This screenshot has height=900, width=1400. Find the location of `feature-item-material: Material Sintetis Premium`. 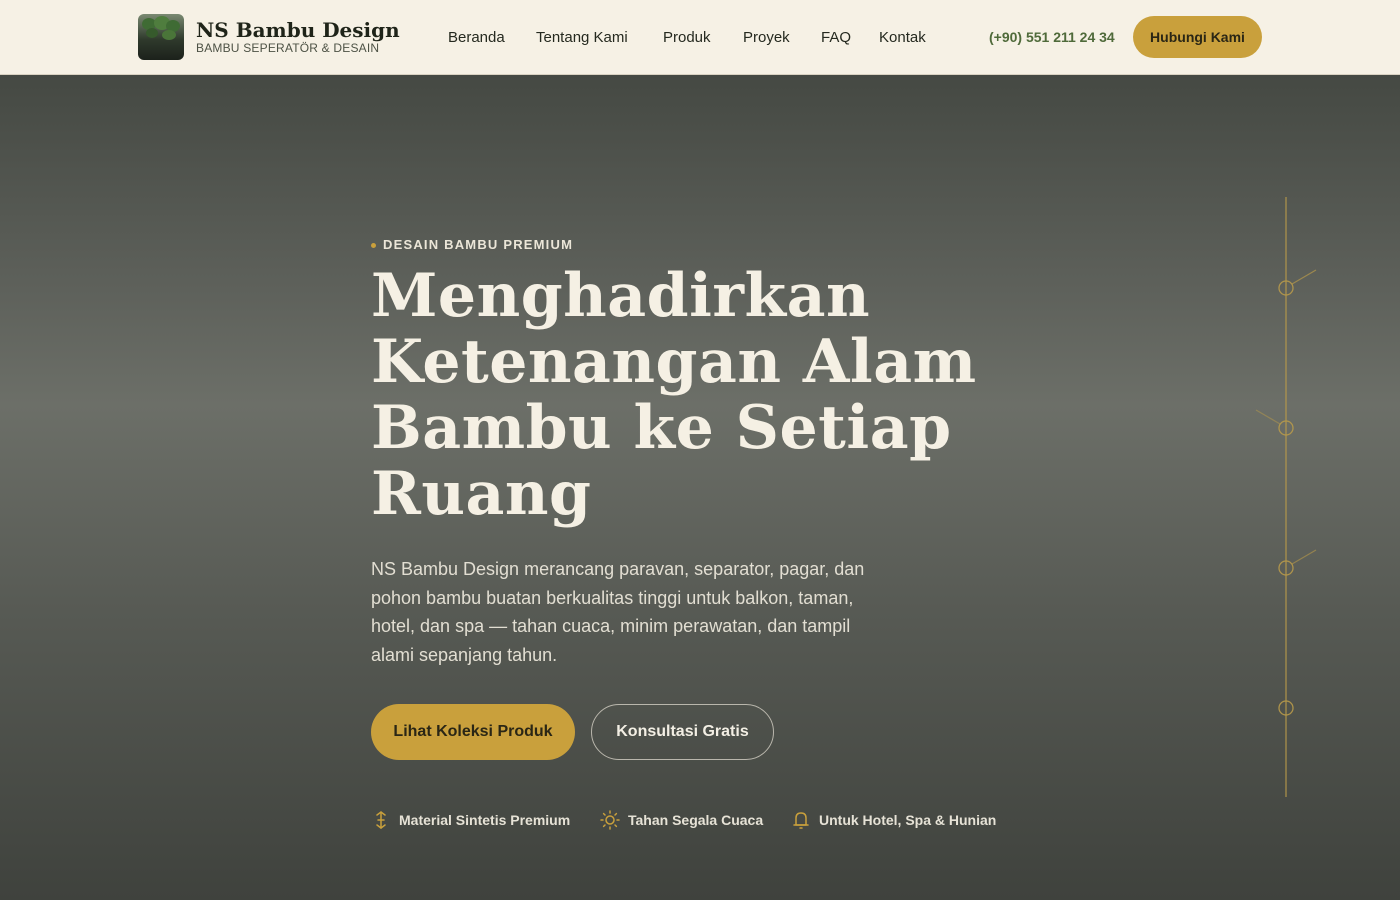

feature-item-material: Material Sintetis Premium is located at coordinates (470, 820).